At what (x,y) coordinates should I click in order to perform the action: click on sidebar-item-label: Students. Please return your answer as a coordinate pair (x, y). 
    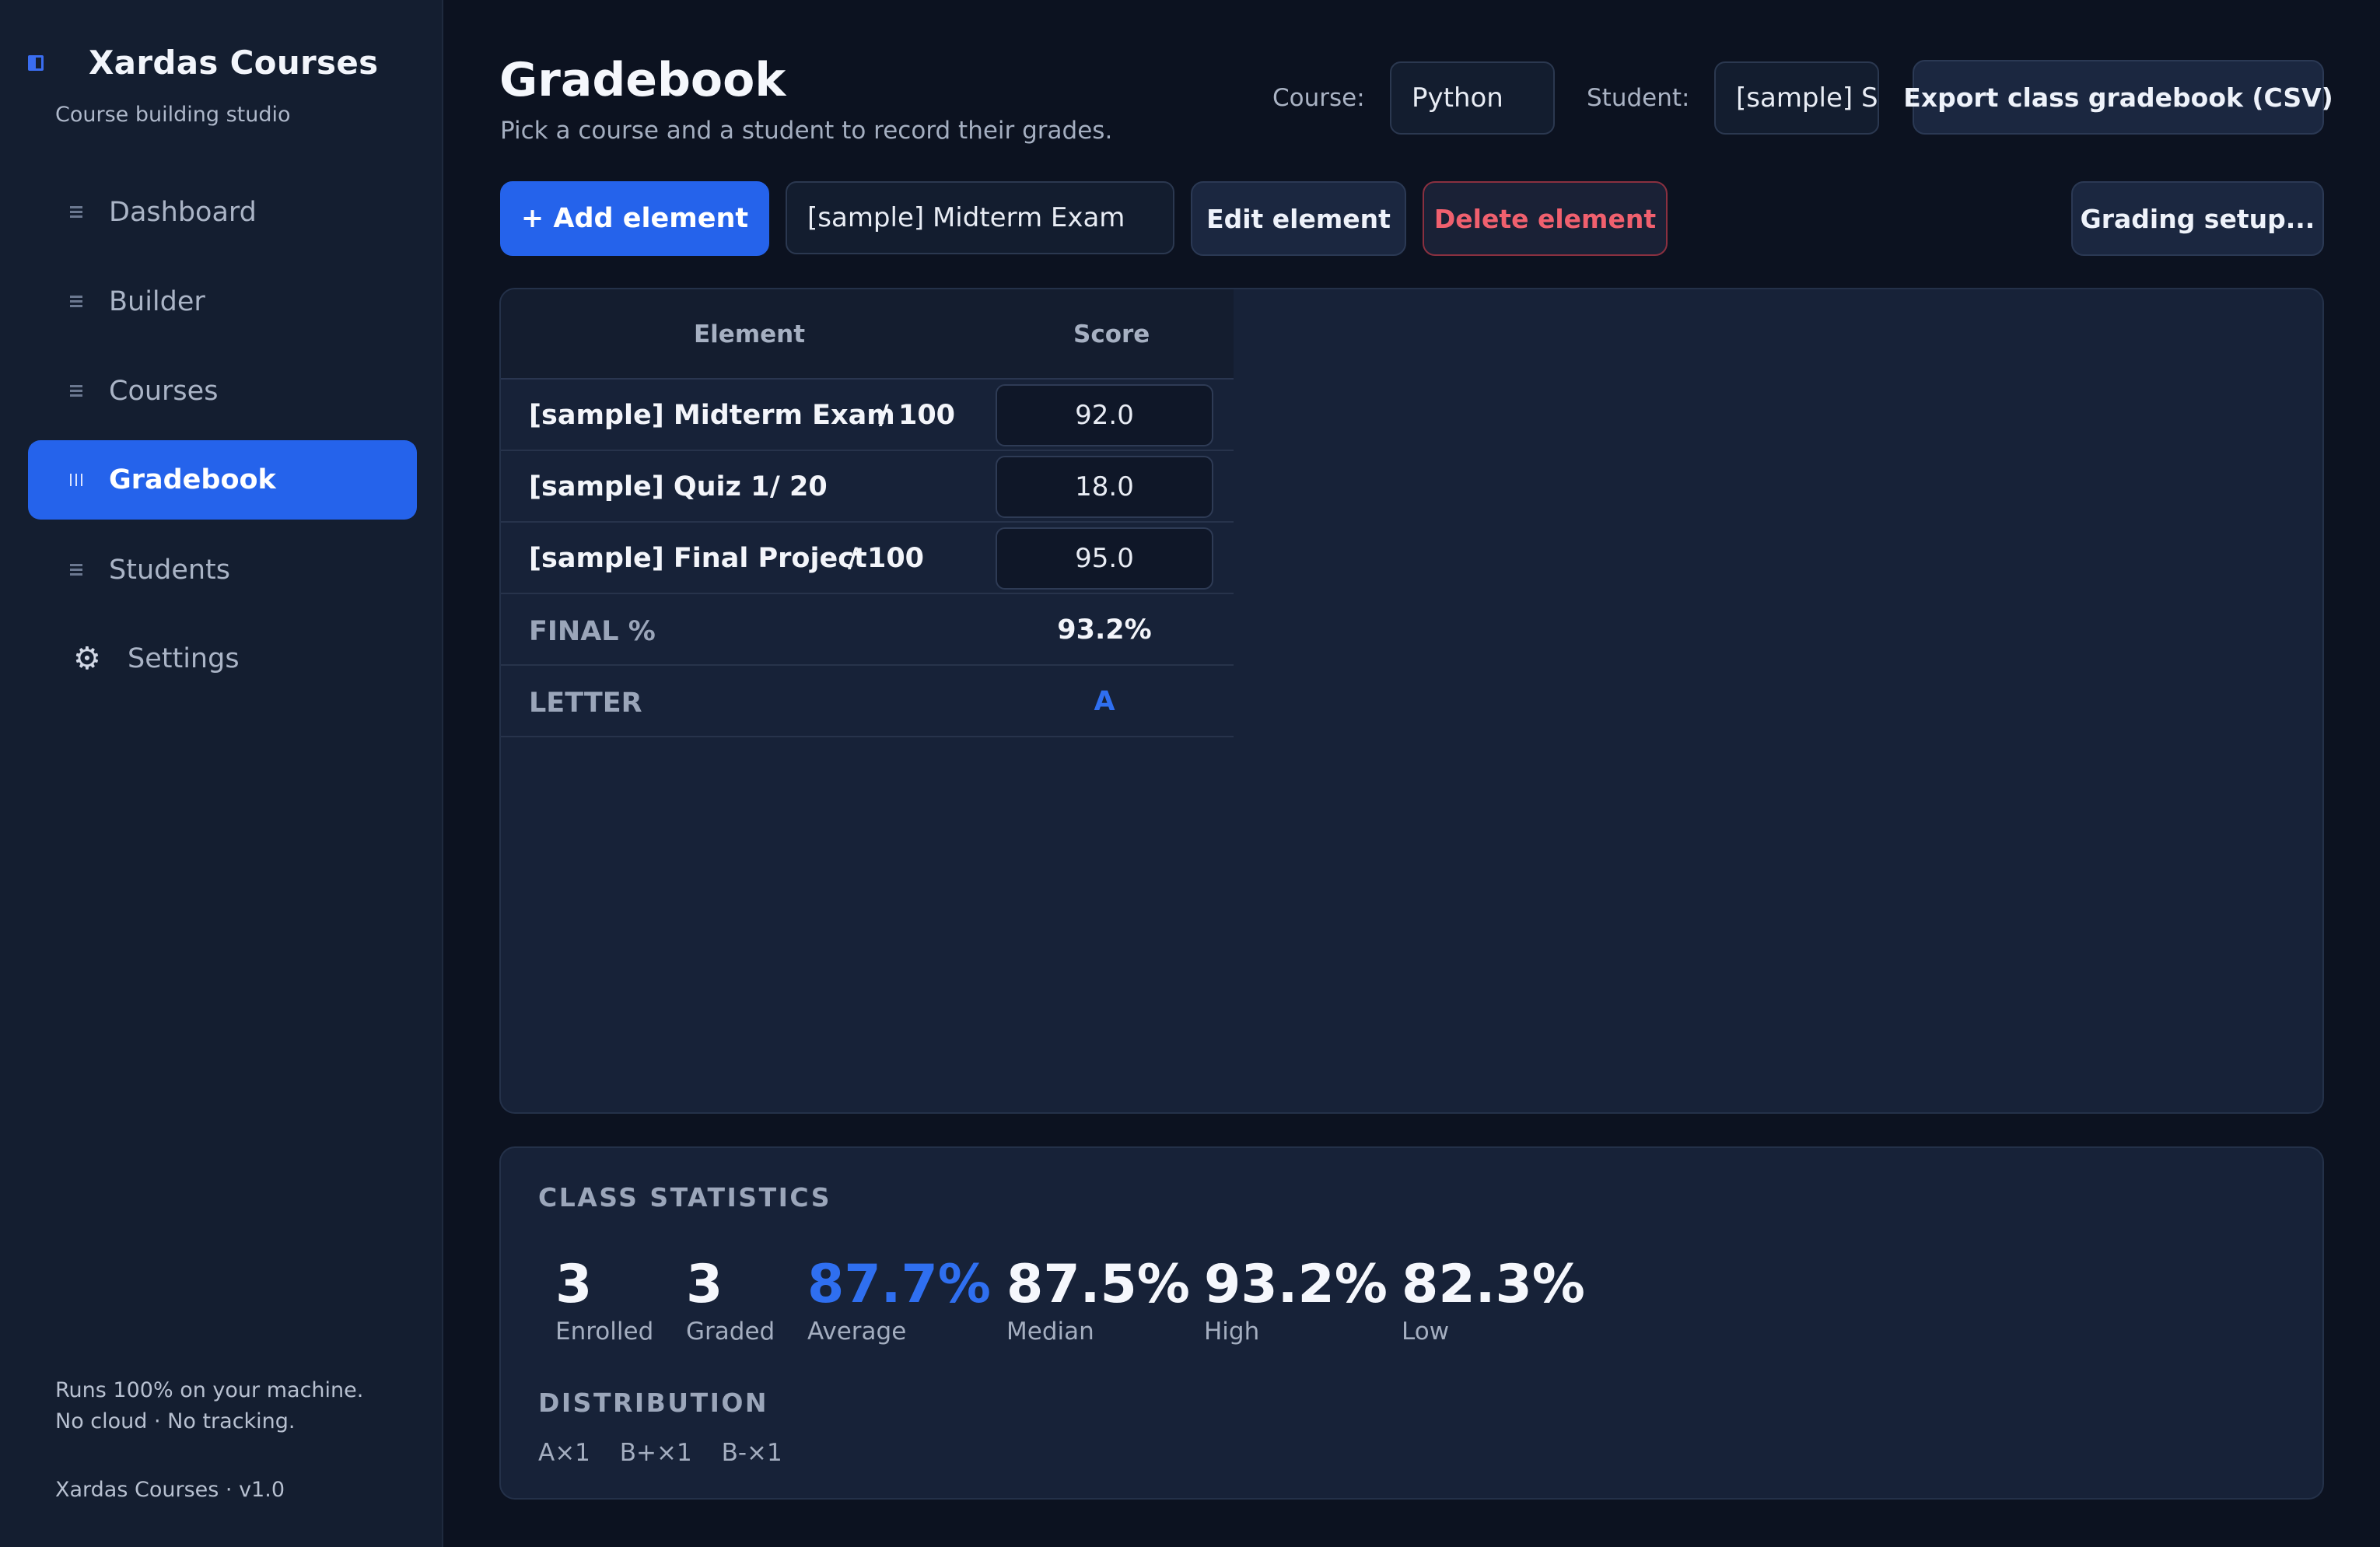
    Looking at the image, I should click on (170, 570).